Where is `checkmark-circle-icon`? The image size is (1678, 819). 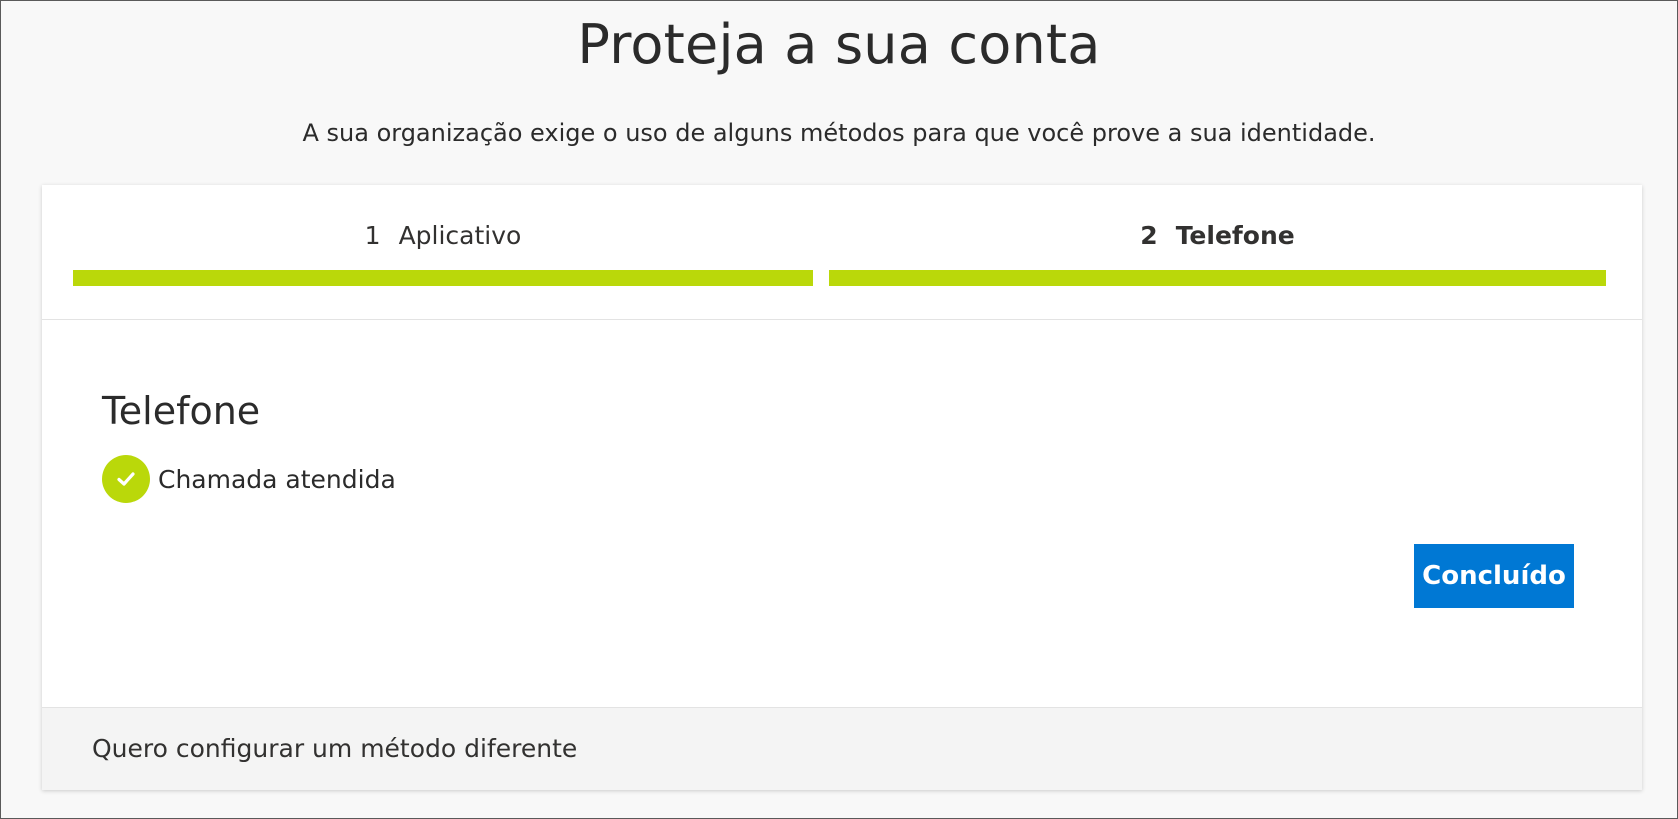 checkmark-circle-icon is located at coordinates (126, 479).